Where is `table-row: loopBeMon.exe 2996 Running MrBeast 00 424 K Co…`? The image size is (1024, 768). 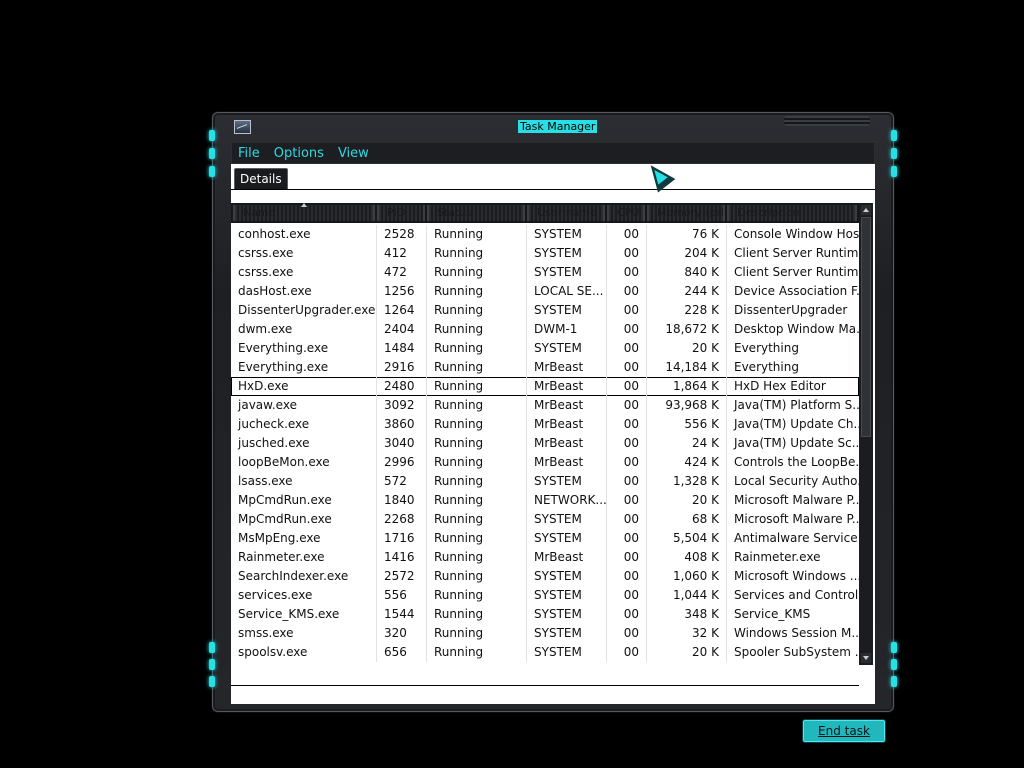
table-row: loopBeMon.exe 2996 Running MrBeast 00 424 K Co… is located at coordinates (545, 462).